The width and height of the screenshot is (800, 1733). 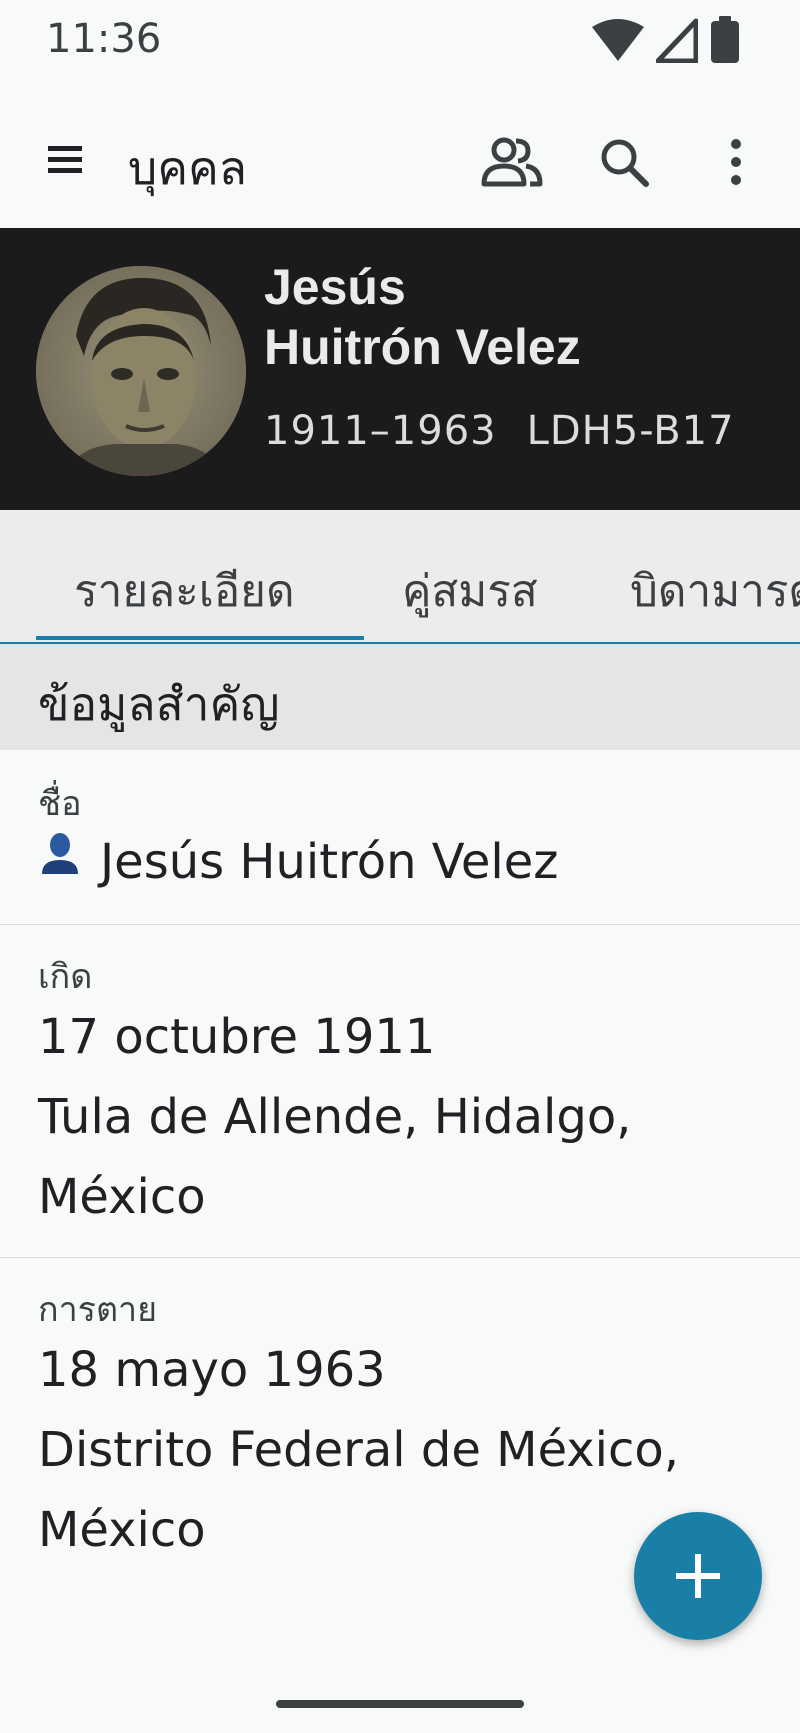 What do you see at coordinates (725, 39) in the screenshot?
I see `battery-icon` at bounding box center [725, 39].